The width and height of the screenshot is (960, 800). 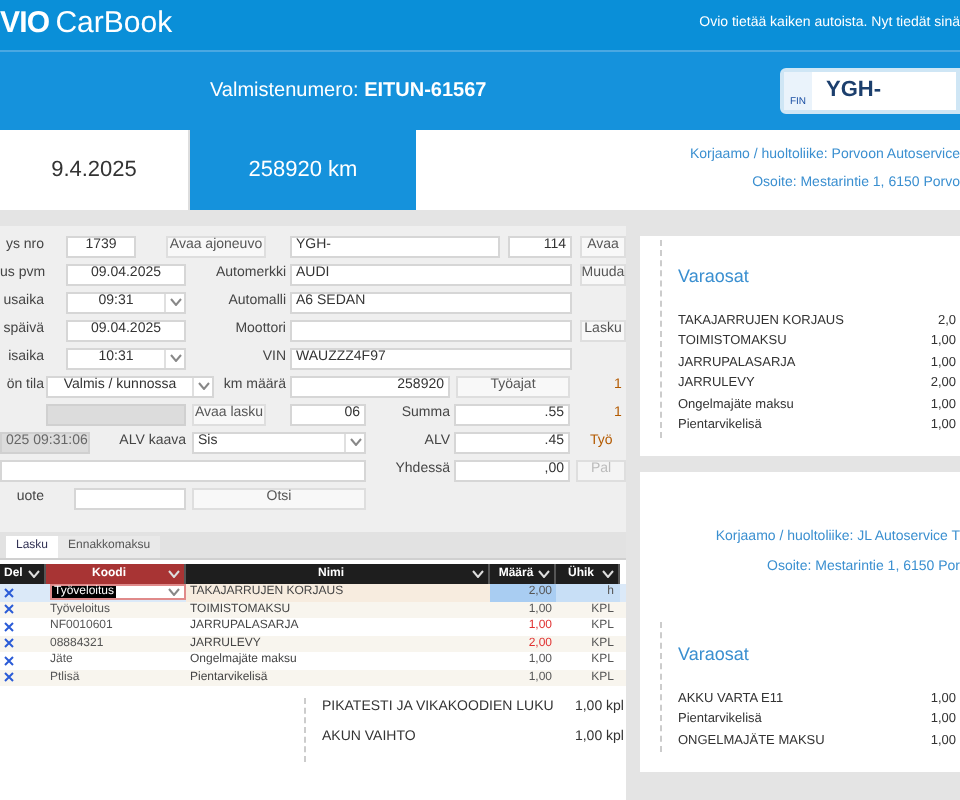 I want to click on plate-number: YGH-, so click(x=852, y=91).